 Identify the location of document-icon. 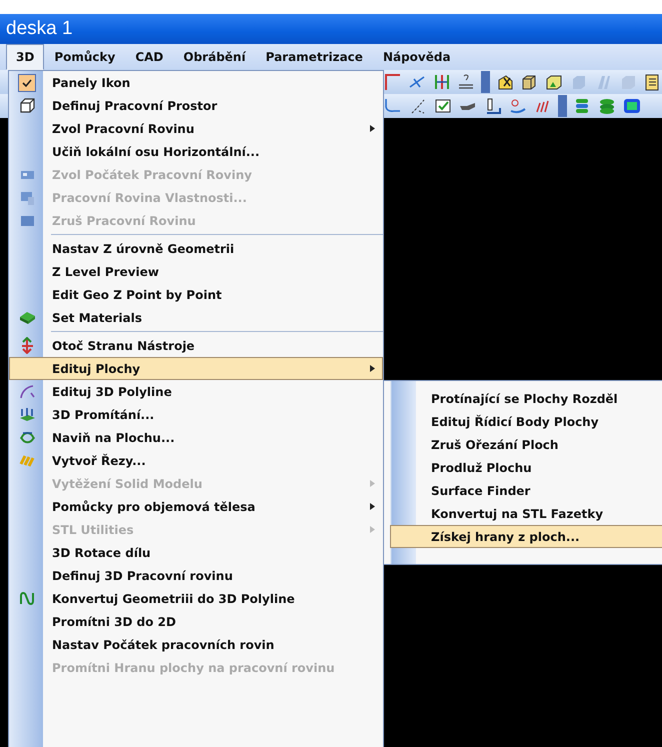
(652, 82).